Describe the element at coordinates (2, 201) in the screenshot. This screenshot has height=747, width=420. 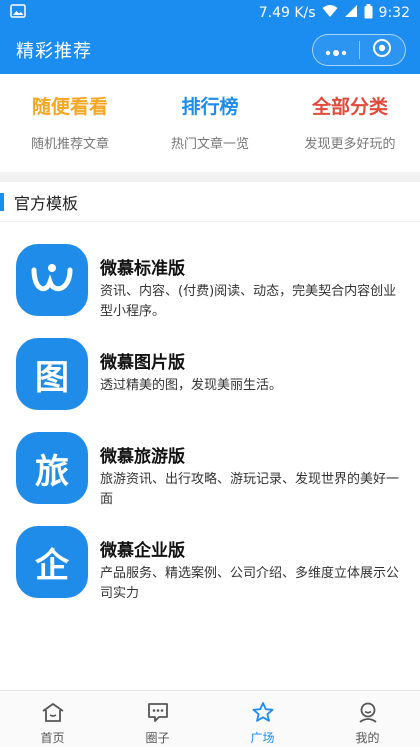
I see `section-accent-bar` at that location.